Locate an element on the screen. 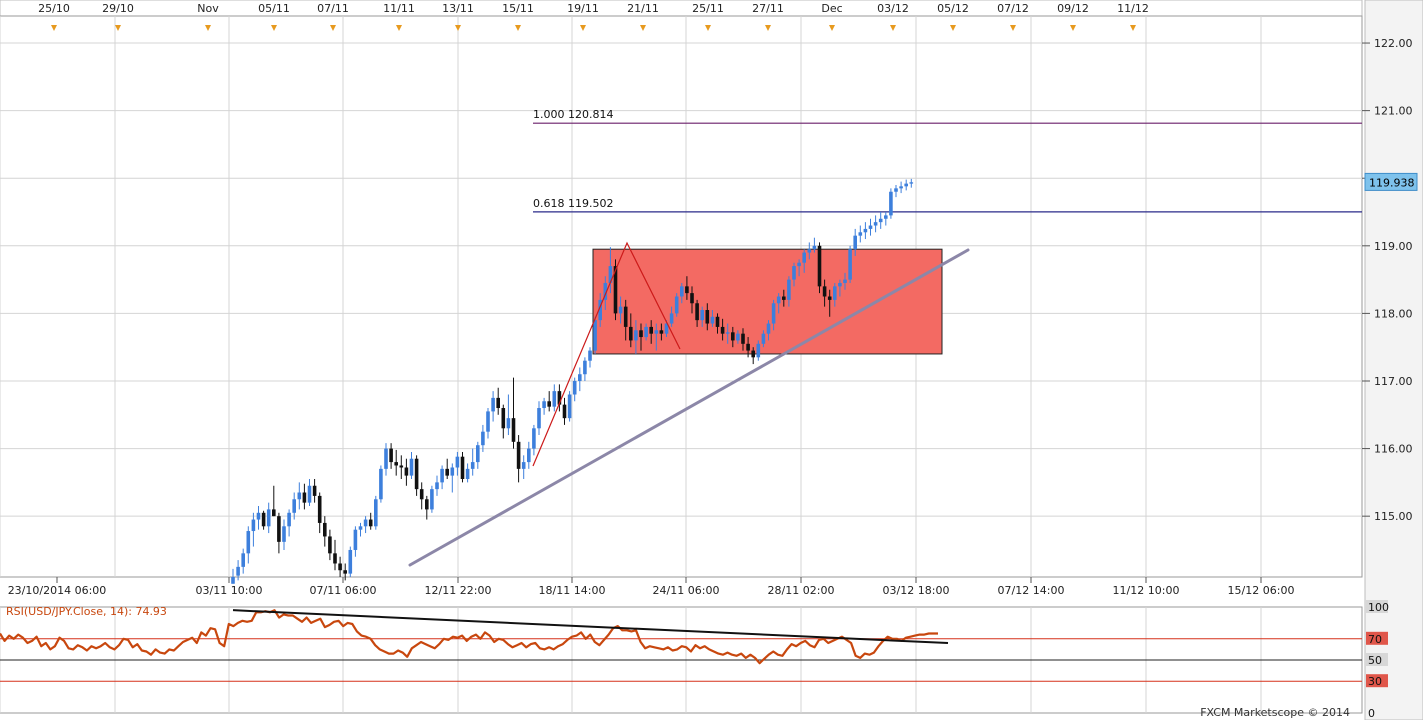  top-date-label: 29/10 is located at coordinates (118, 8).